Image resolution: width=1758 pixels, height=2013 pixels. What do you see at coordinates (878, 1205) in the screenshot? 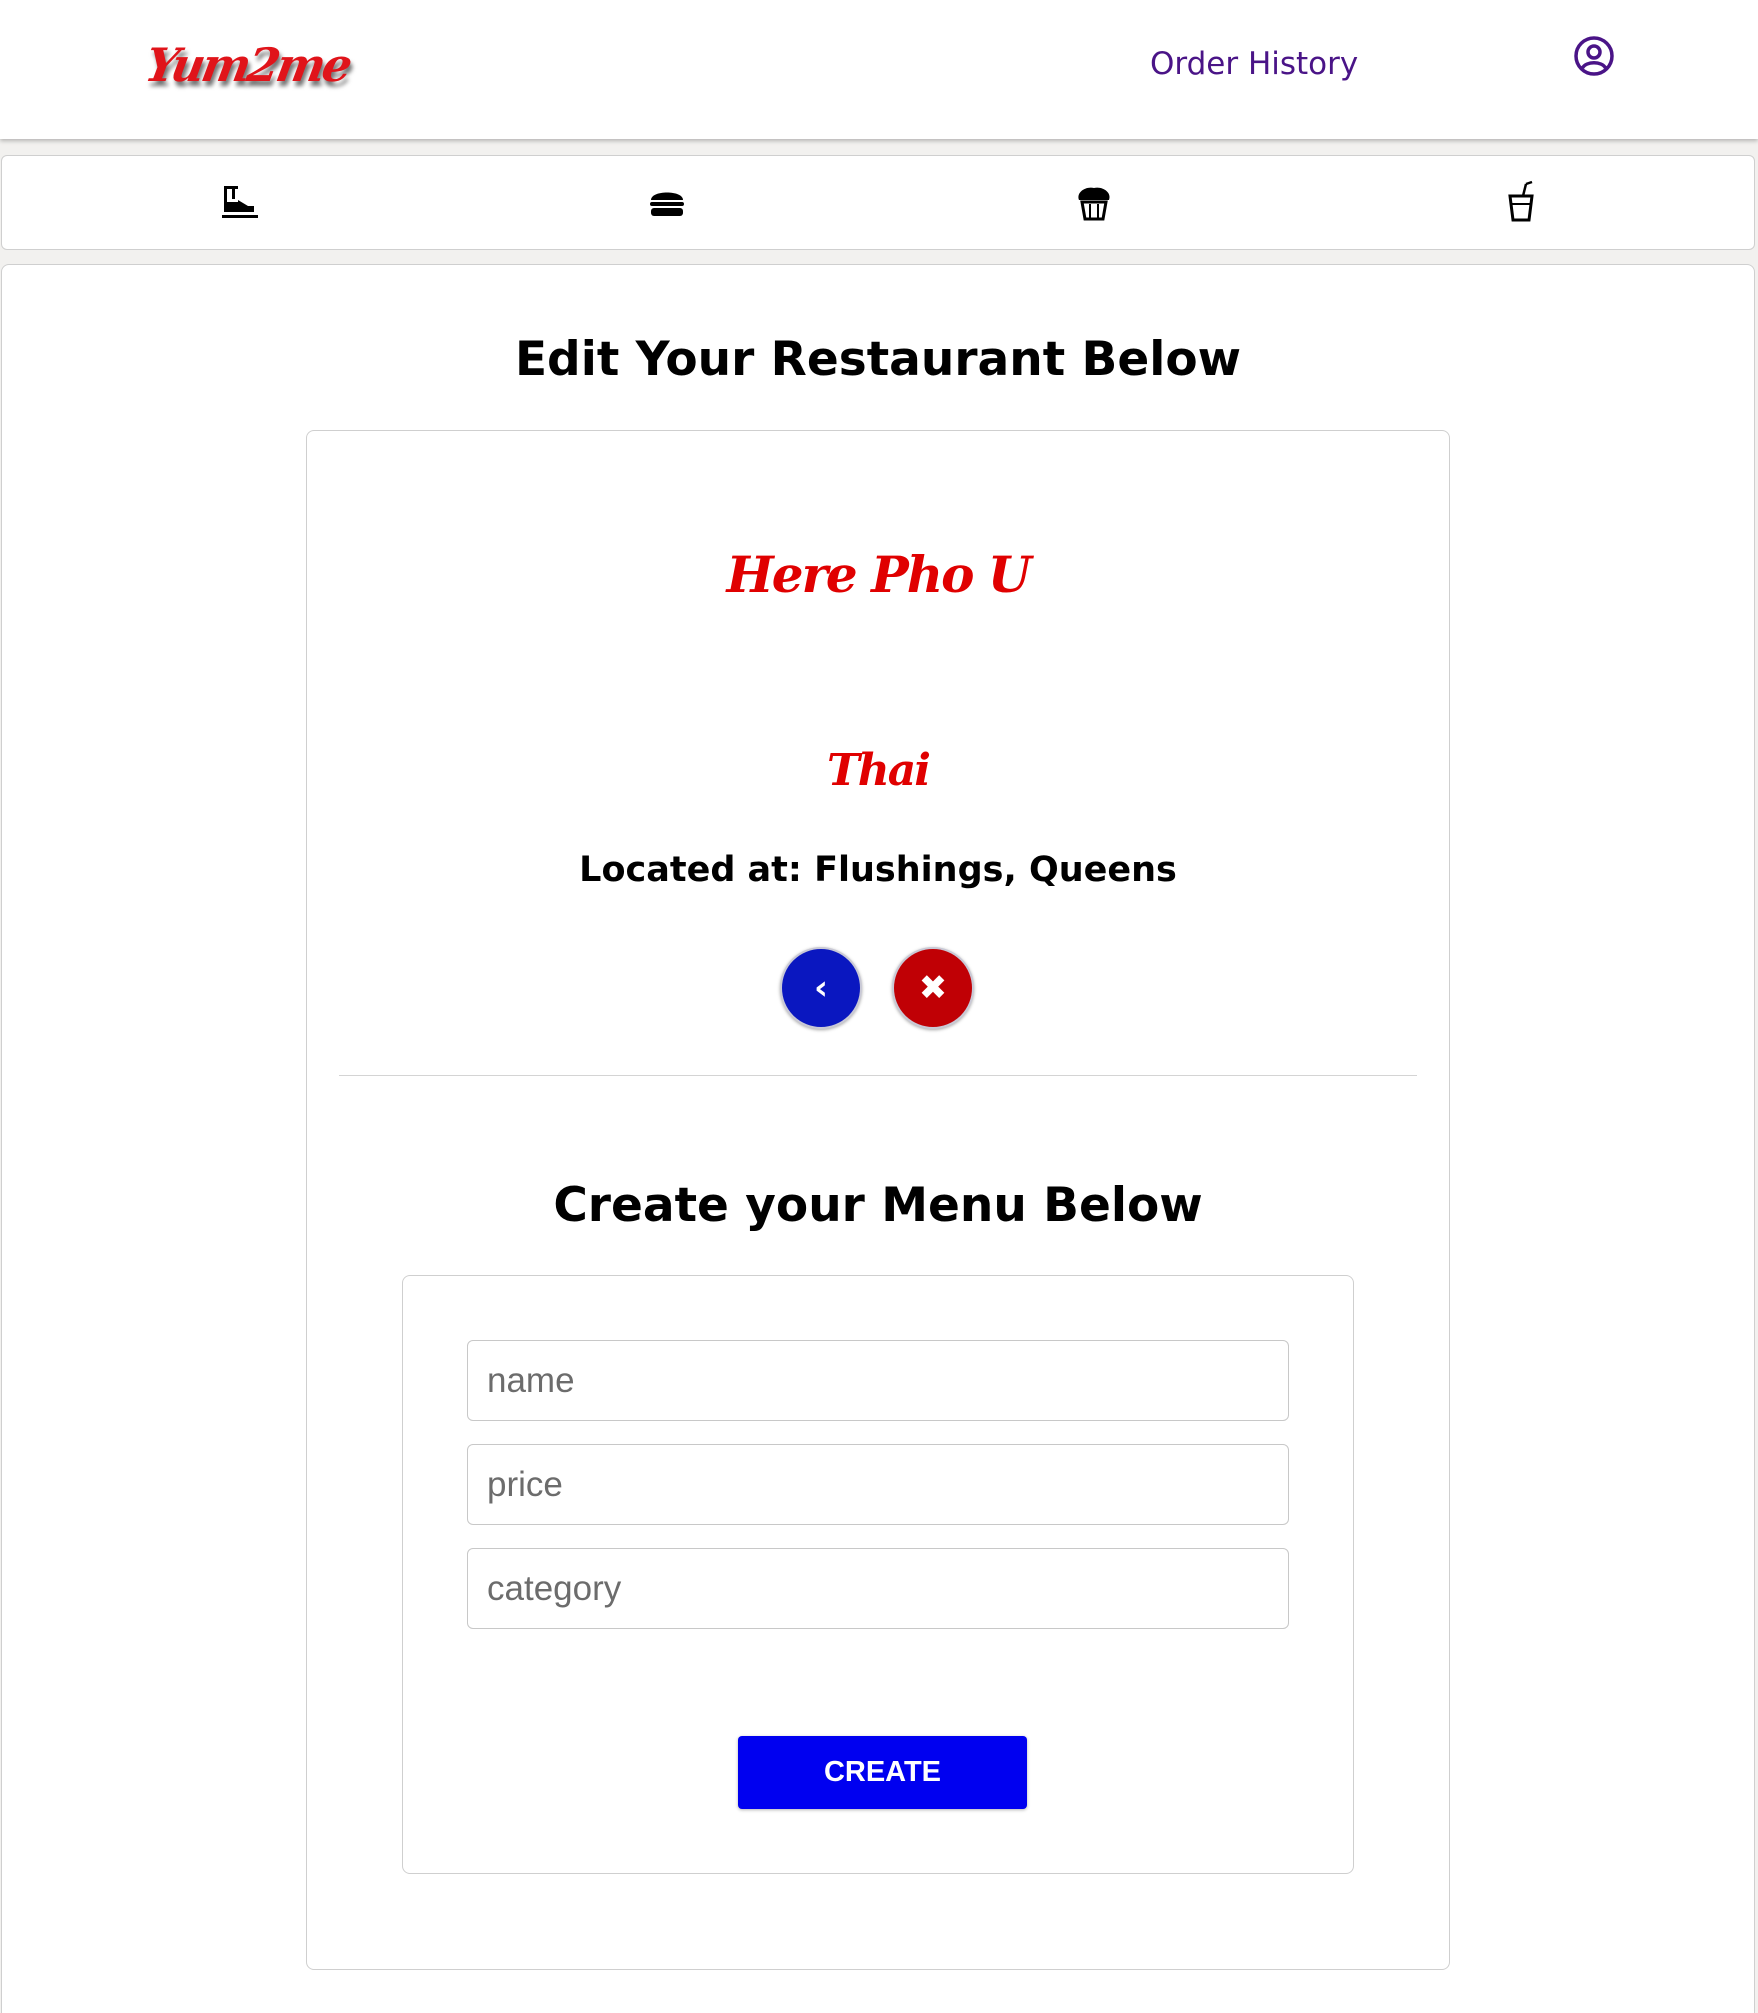
I see `menu-section-title: Create your Menu Below` at bounding box center [878, 1205].